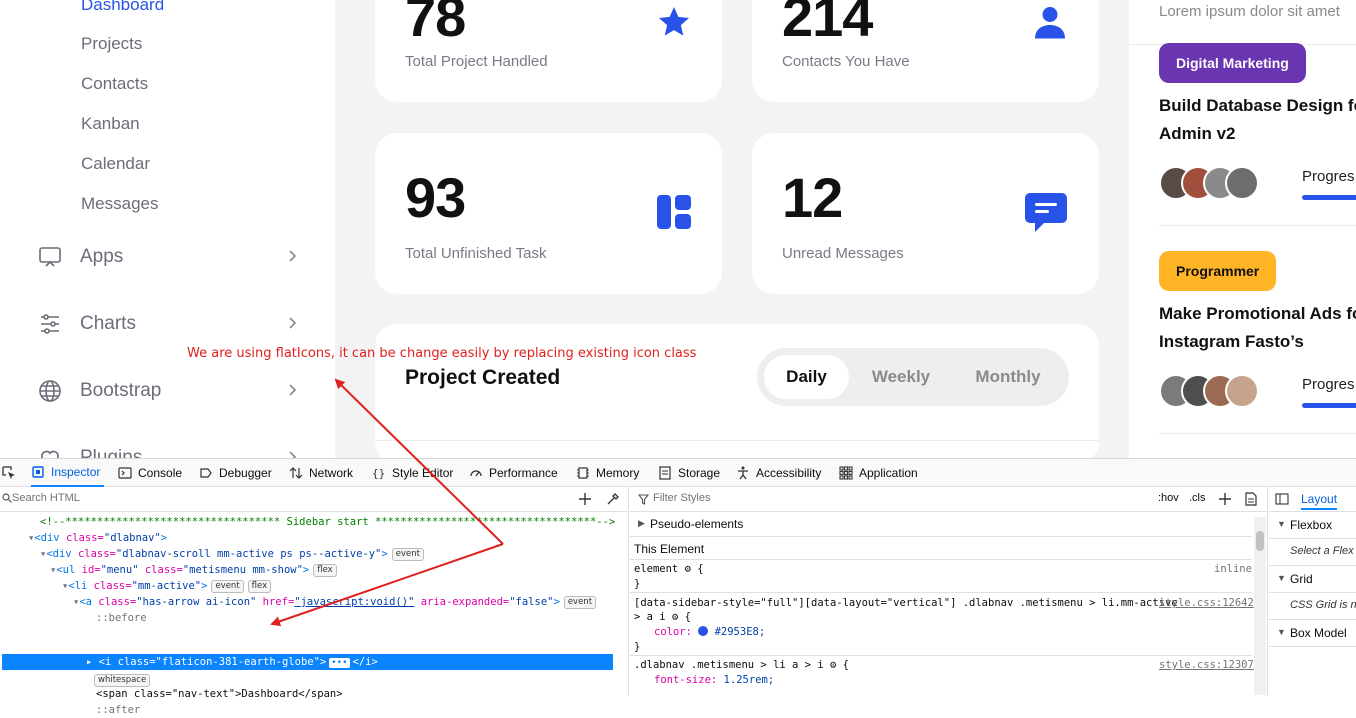 This screenshot has height=718, width=1356. I want to click on code-text: >, so click(556, 602).